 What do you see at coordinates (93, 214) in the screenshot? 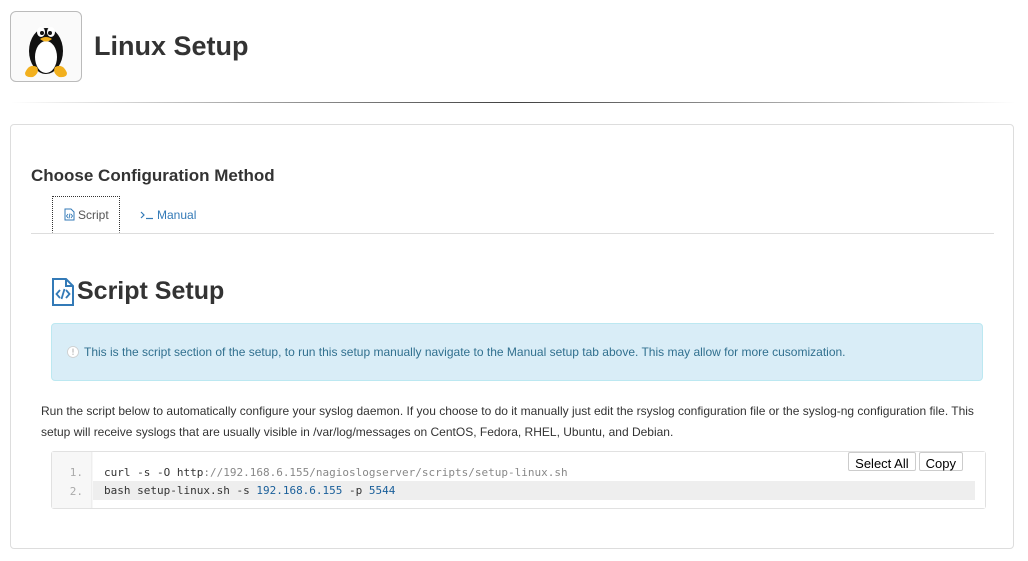
I see `tab-script-label: Script` at bounding box center [93, 214].